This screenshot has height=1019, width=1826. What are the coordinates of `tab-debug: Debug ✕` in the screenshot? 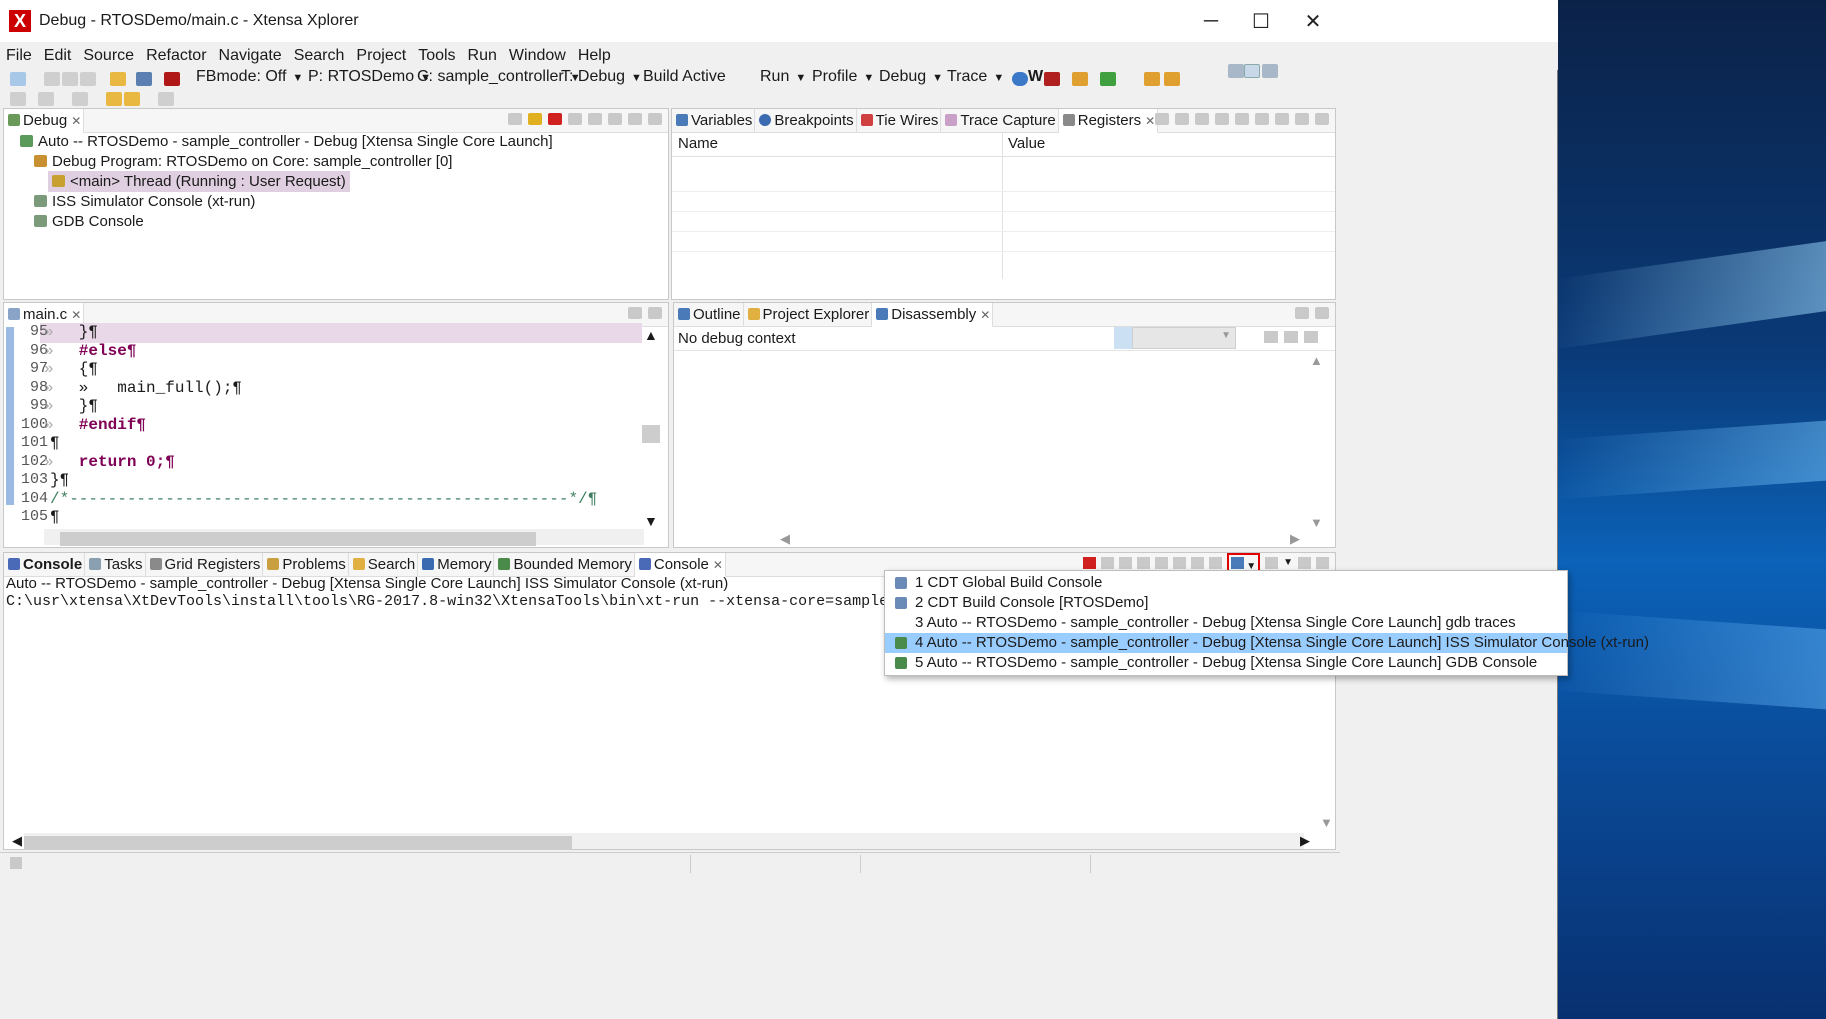 It's located at (44, 121).